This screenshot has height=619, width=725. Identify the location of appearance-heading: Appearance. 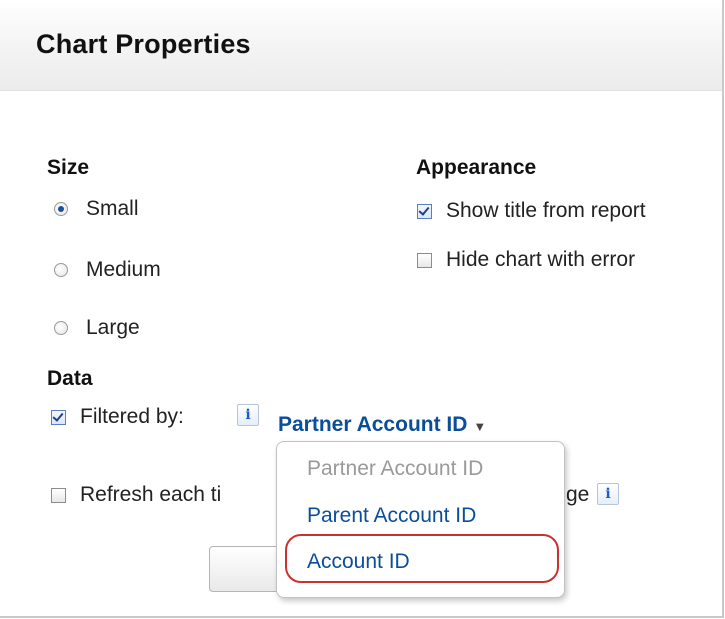
(476, 167).